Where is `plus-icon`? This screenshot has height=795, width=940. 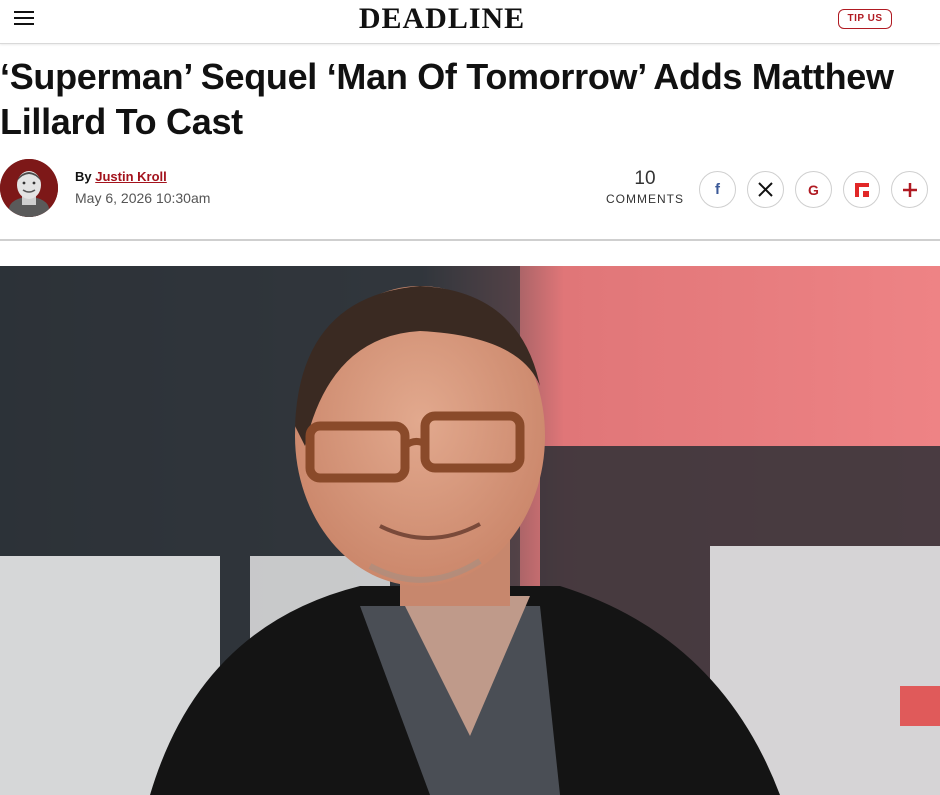 plus-icon is located at coordinates (909, 189).